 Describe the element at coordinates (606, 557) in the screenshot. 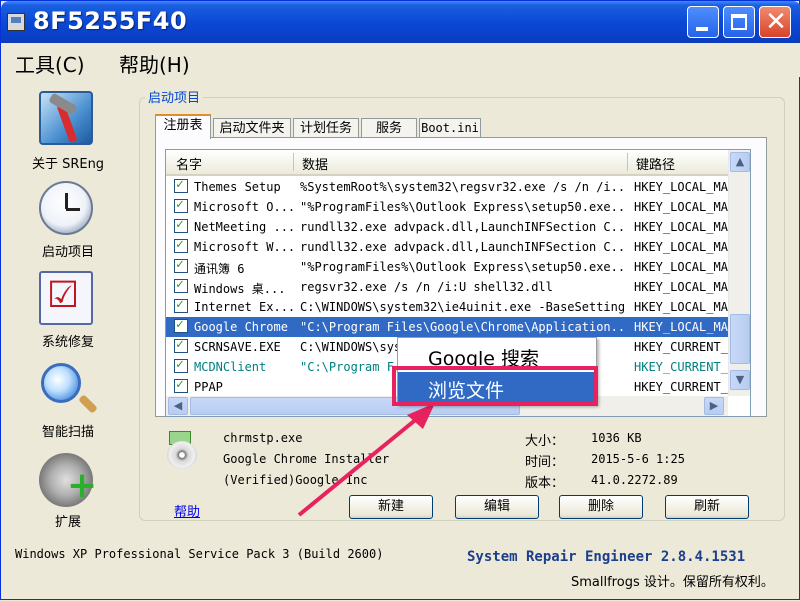

I see `product-version: System Repair Engineer 2.8.4.1531` at that location.